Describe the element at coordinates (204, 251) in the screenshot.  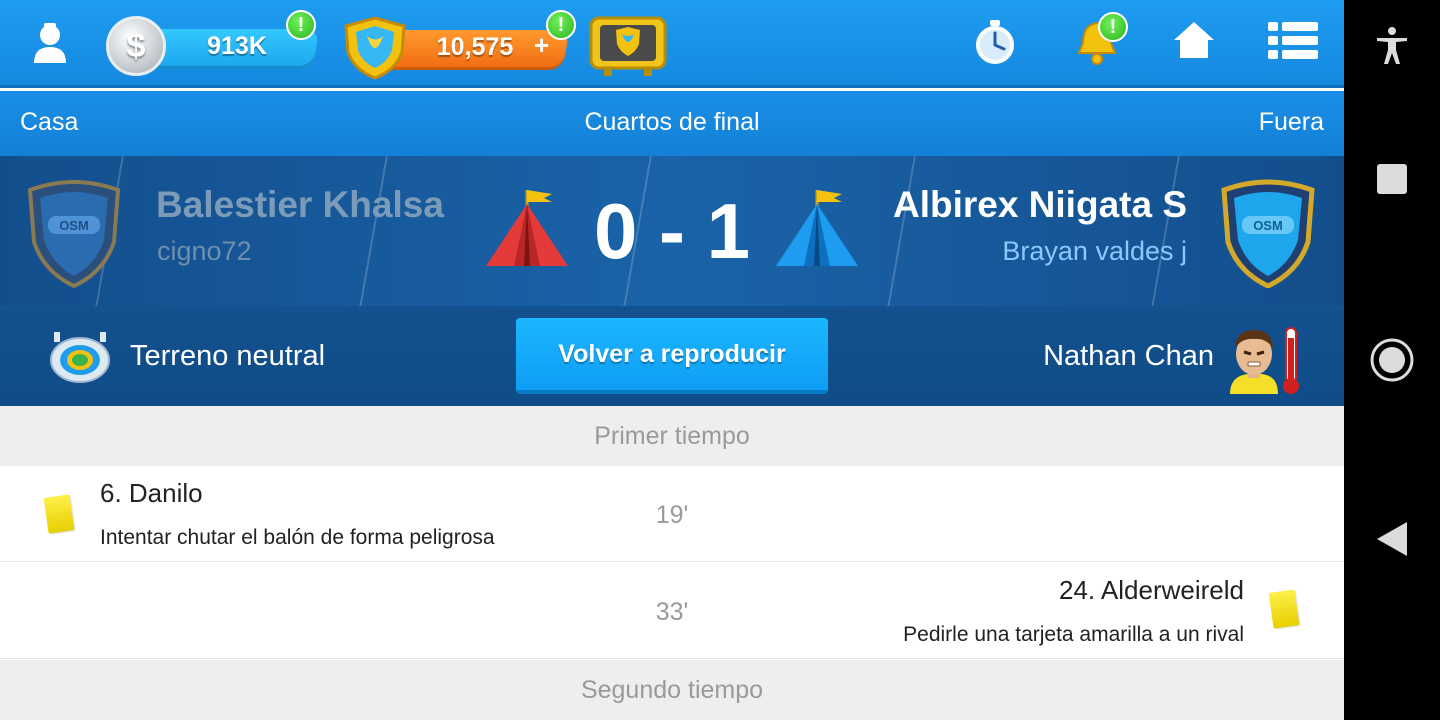
I see `home-manager-name: cigno72` at that location.